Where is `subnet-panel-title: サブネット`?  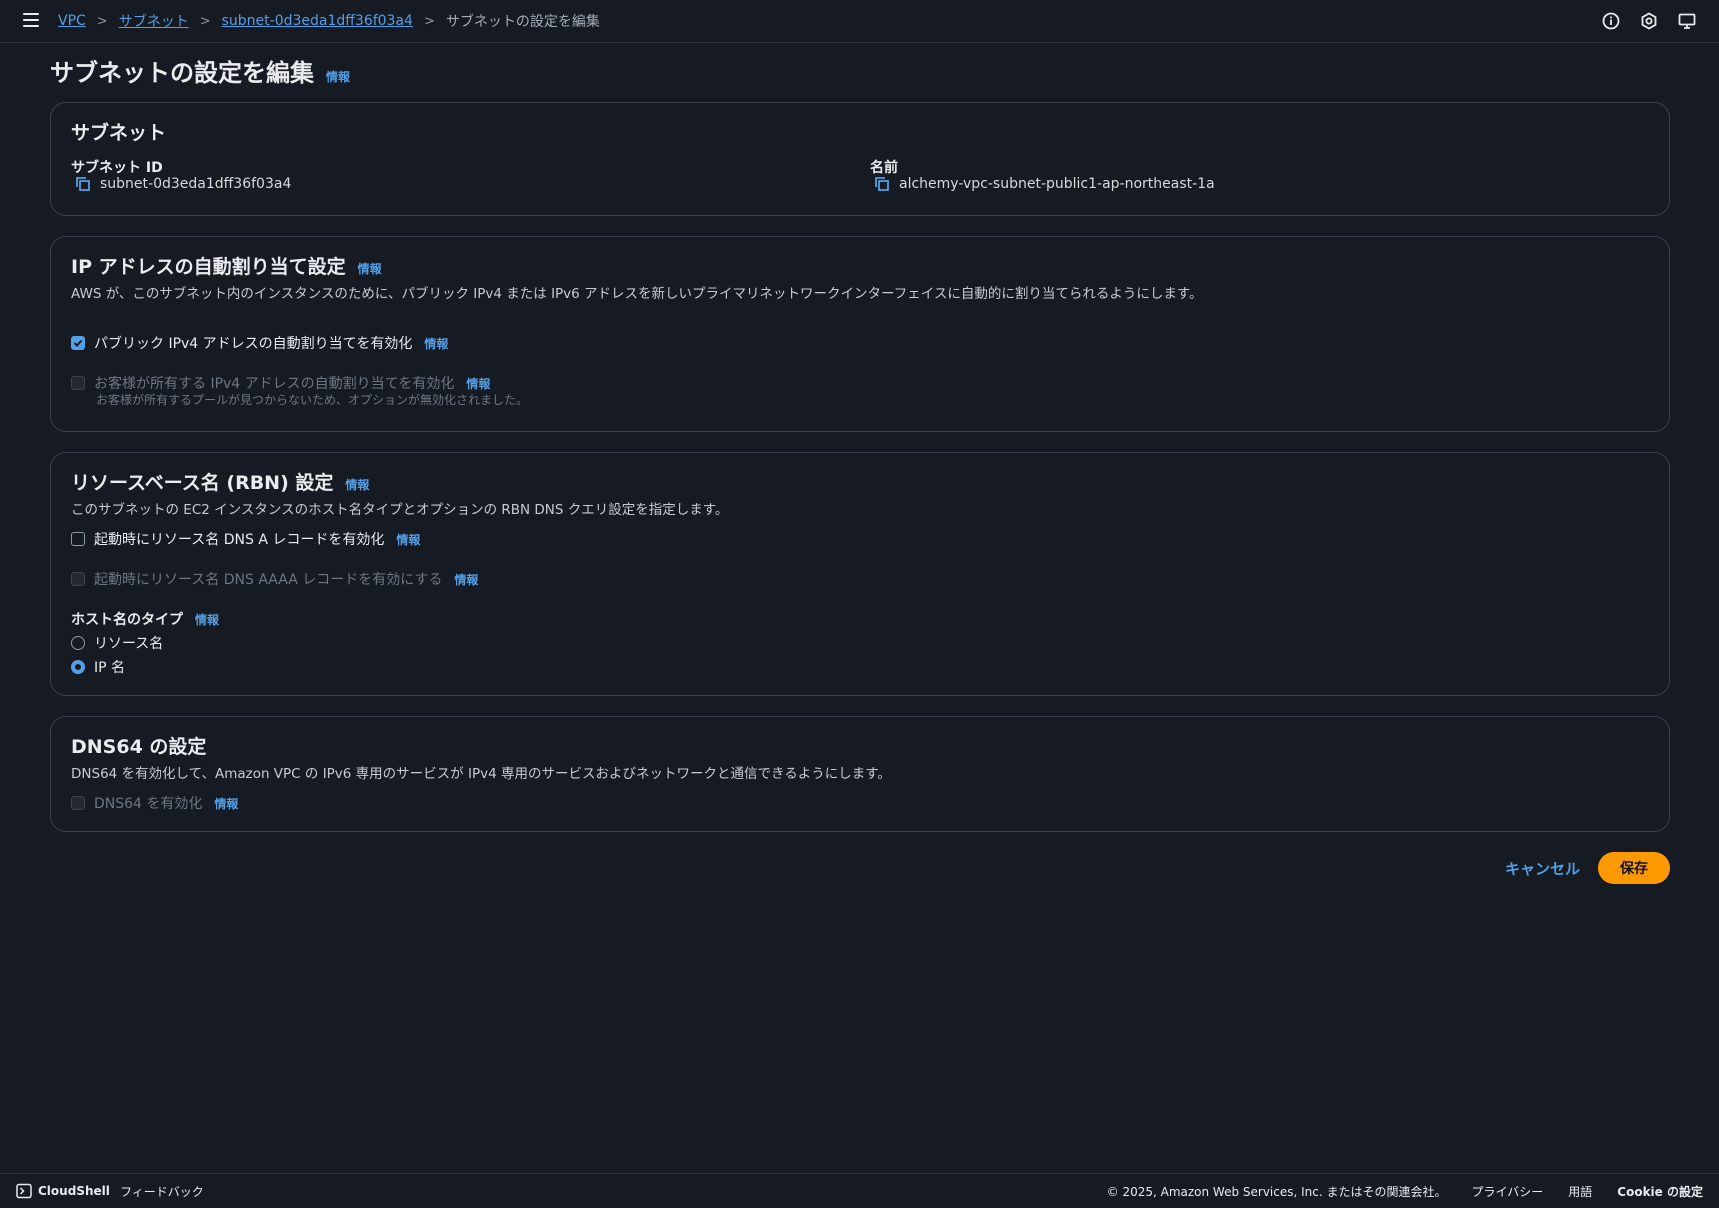
subnet-panel-title: サブネット is located at coordinates (118, 131).